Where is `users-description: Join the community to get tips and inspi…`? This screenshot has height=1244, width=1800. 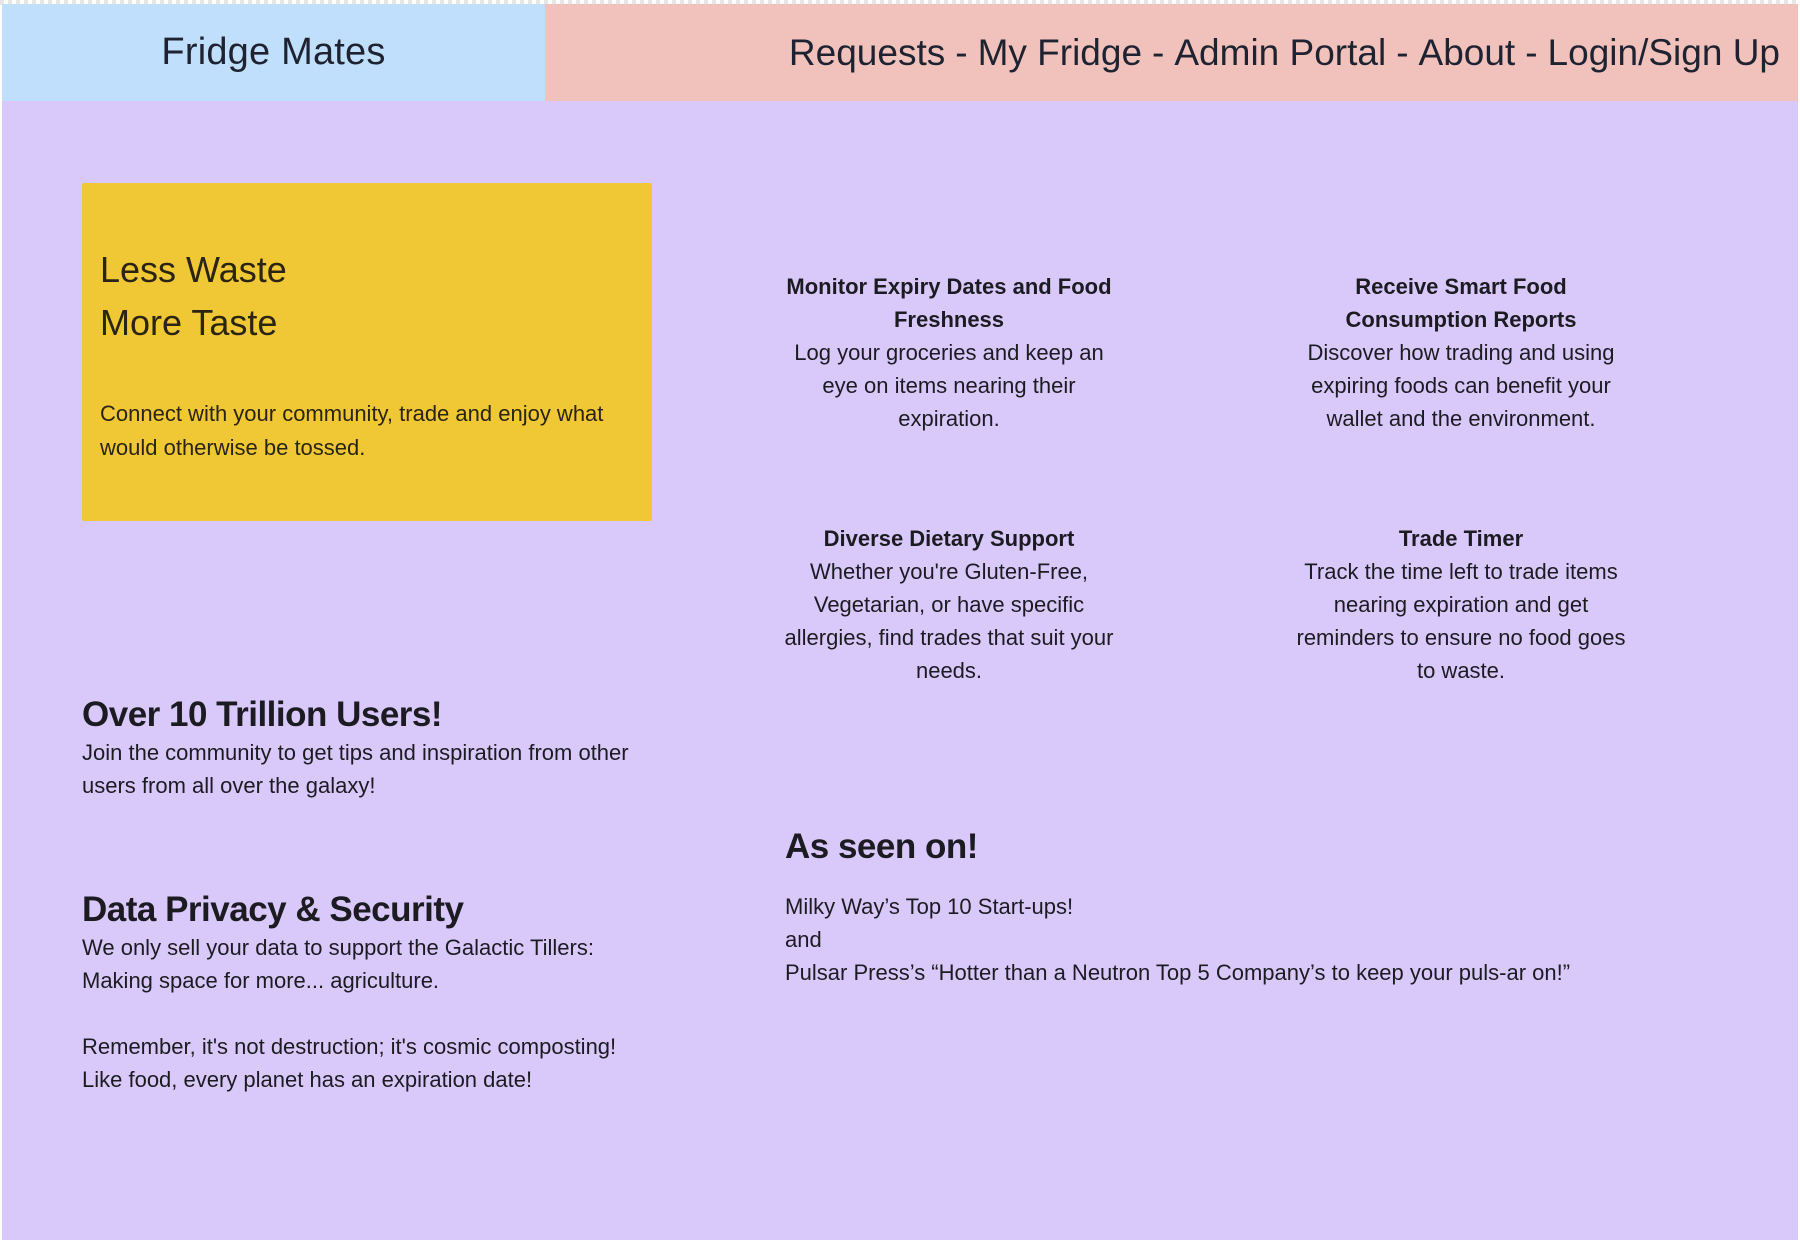
users-description: Join the community to get tips and inspi… is located at coordinates (355, 769).